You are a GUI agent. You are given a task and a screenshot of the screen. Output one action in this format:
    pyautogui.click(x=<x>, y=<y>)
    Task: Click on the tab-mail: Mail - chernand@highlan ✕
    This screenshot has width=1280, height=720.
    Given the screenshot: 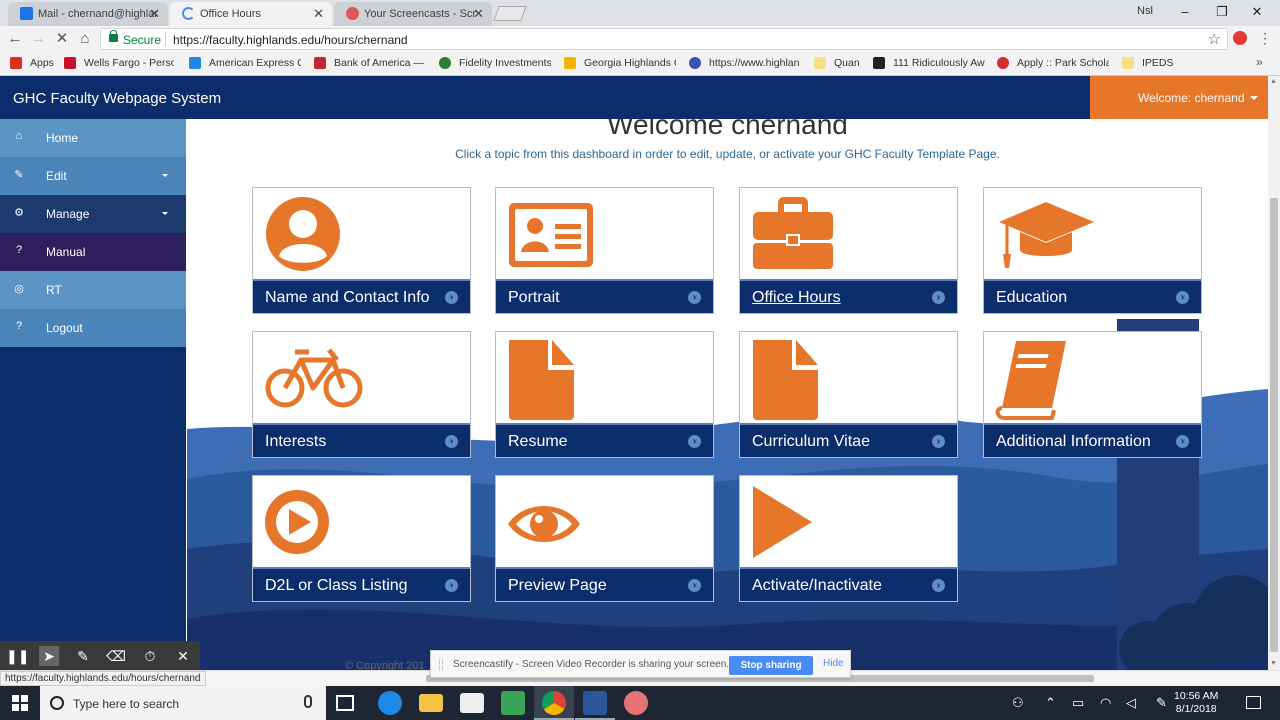 What is the action you would take?
    pyautogui.click(x=88, y=14)
    